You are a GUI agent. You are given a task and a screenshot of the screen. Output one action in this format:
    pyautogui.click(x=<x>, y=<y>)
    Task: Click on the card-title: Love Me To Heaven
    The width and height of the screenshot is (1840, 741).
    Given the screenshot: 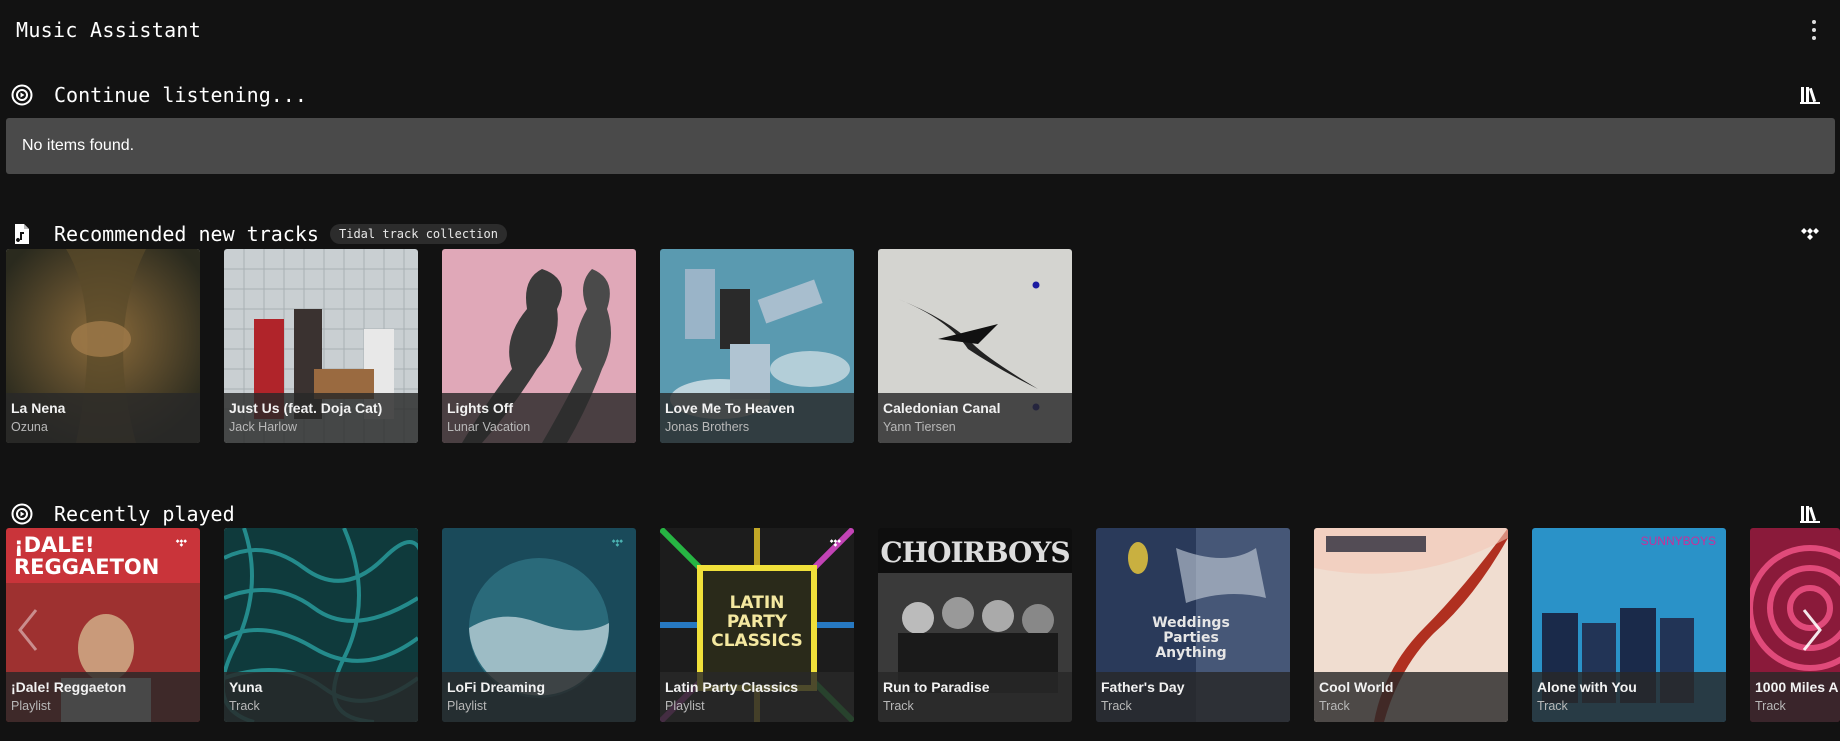 What is the action you would take?
    pyautogui.click(x=730, y=408)
    